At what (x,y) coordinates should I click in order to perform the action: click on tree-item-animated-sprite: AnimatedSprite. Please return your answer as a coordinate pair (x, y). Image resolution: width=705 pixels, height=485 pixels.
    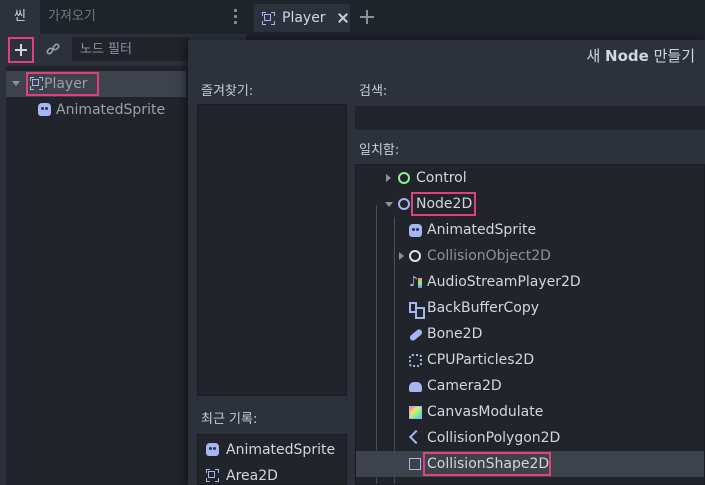
    Looking at the image, I should click on (96, 110).